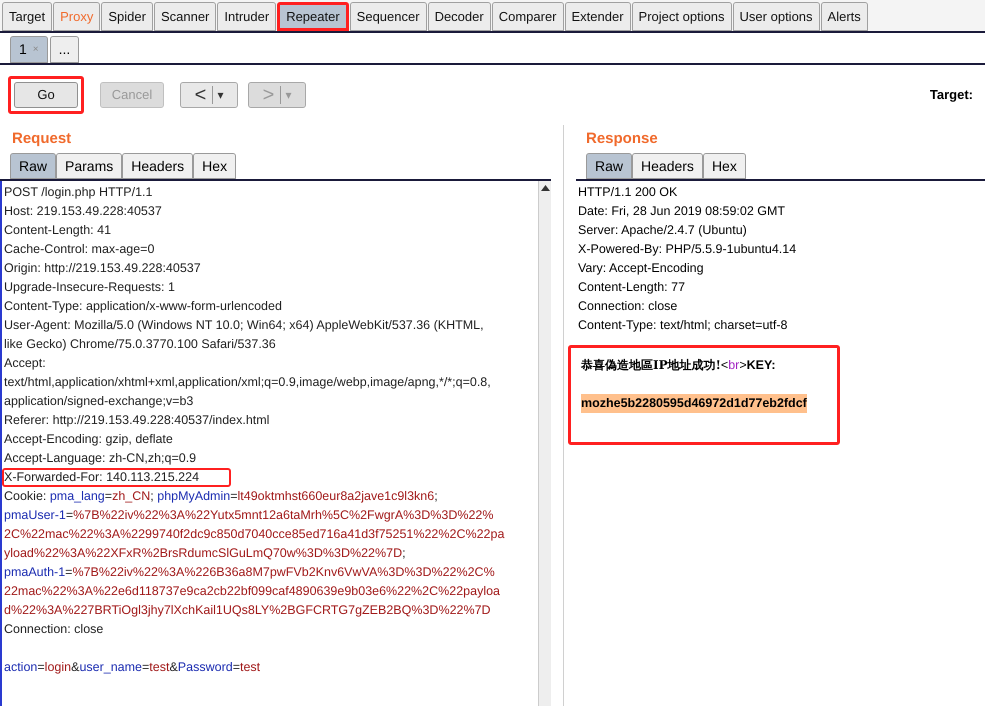 The image size is (985, 706). Describe the element at coordinates (246, 16) in the screenshot. I see `main-tab: Intruder` at that location.